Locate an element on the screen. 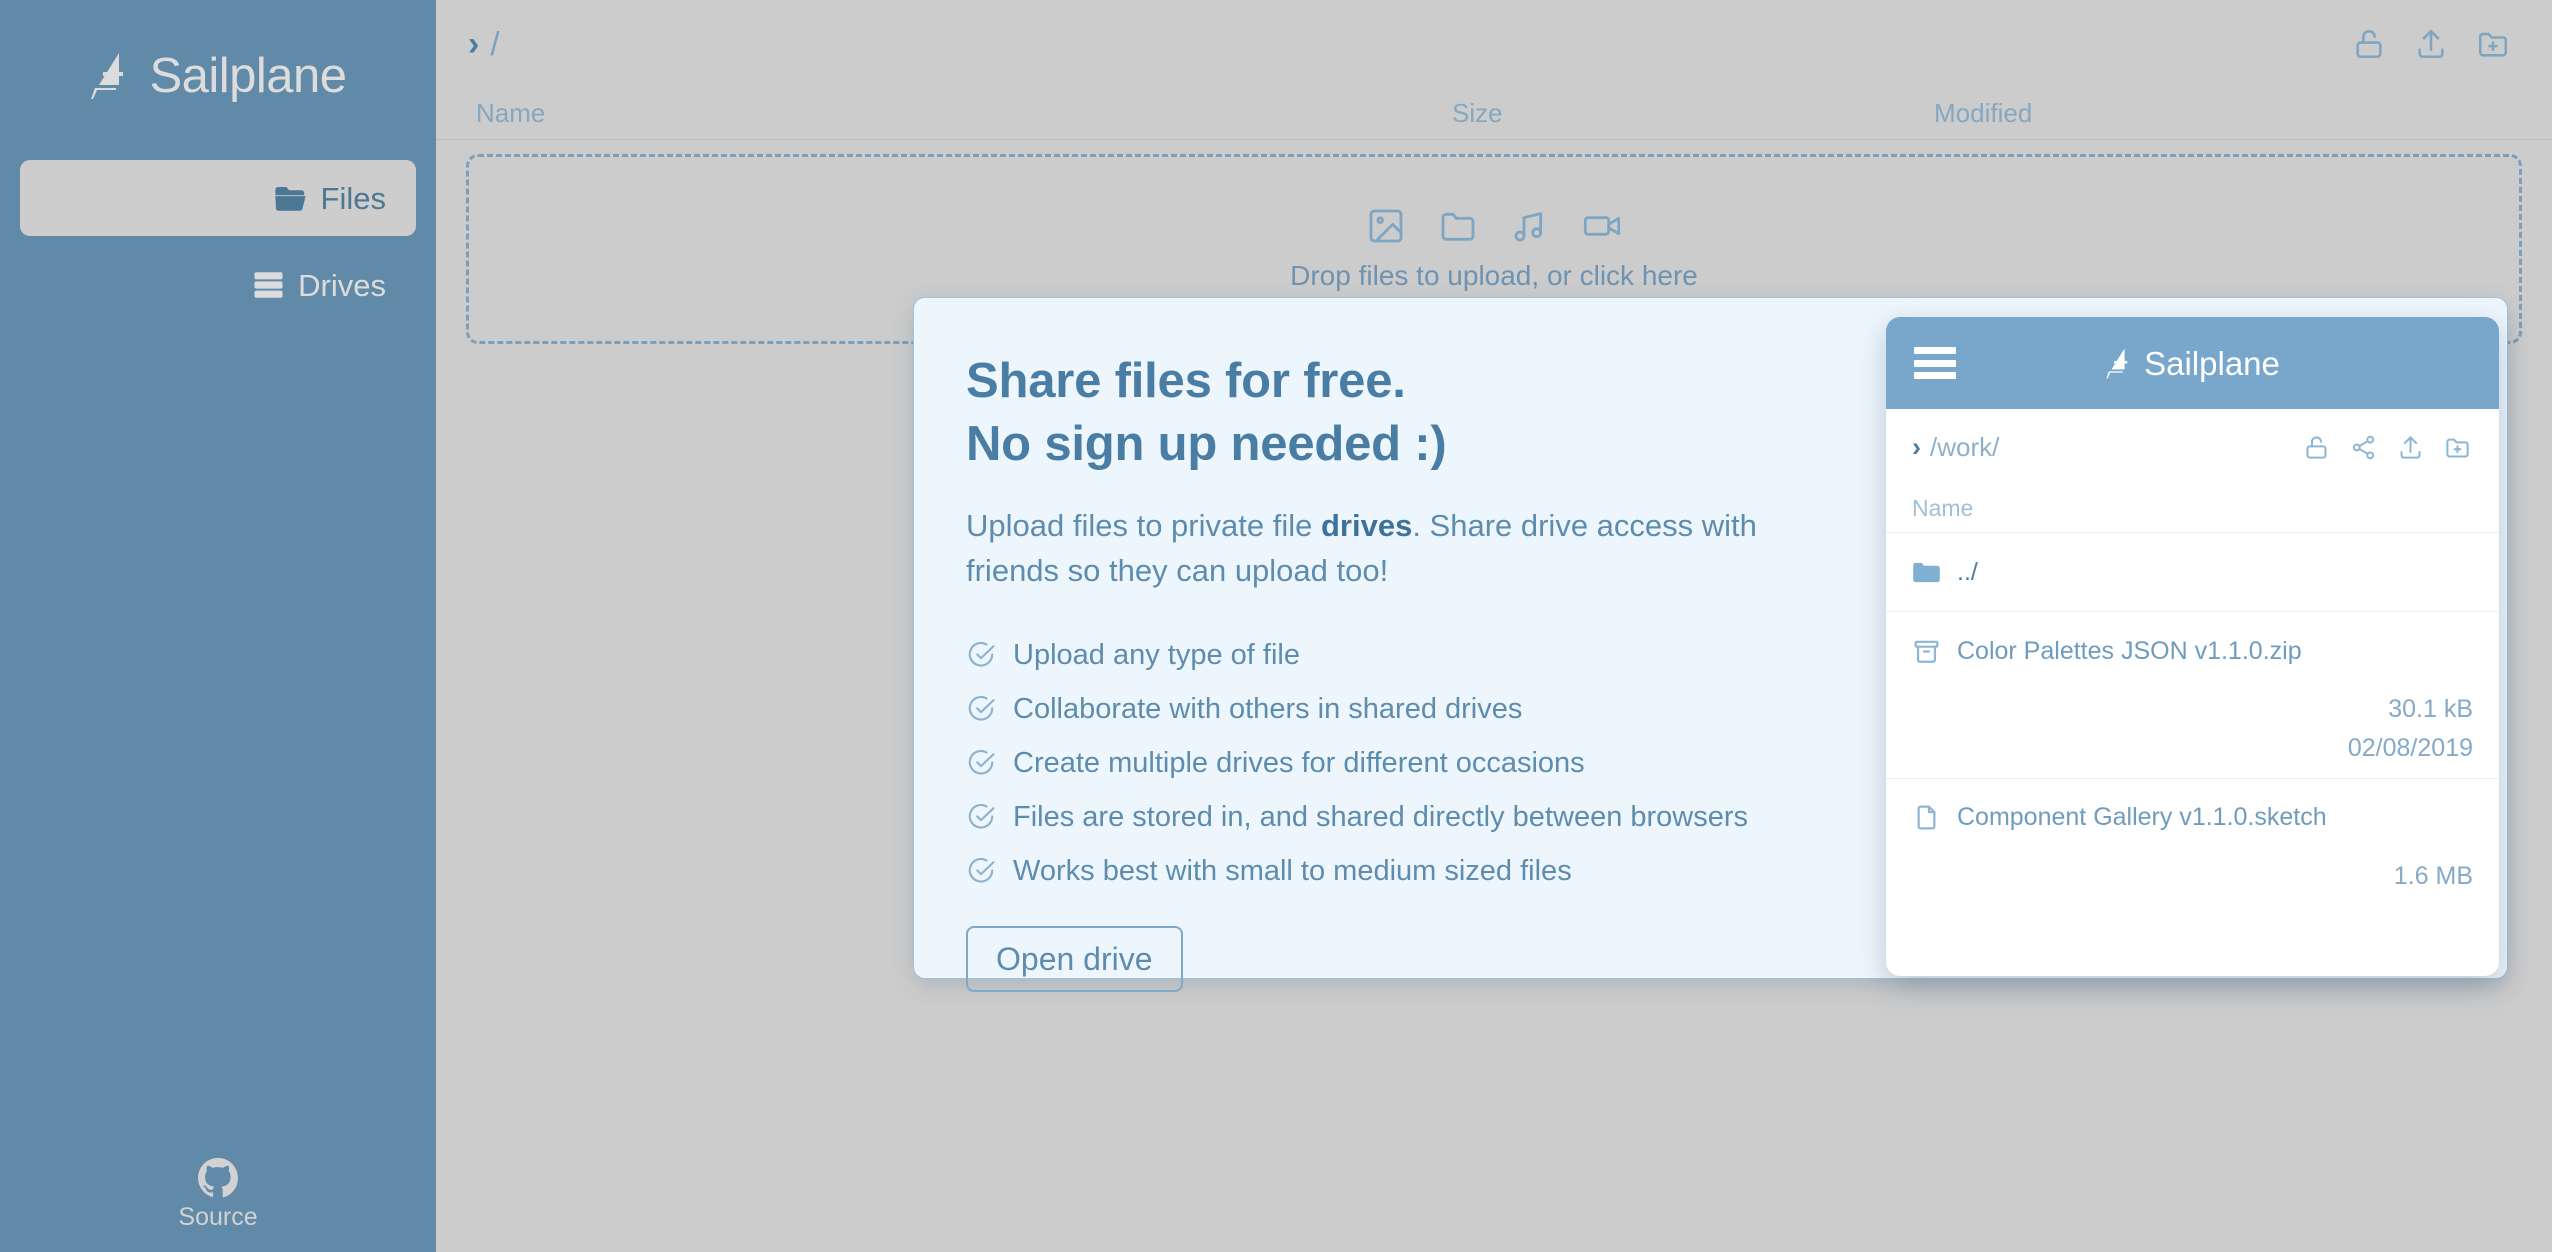  feature-label: Upload any type of file is located at coordinates (1156, 654).